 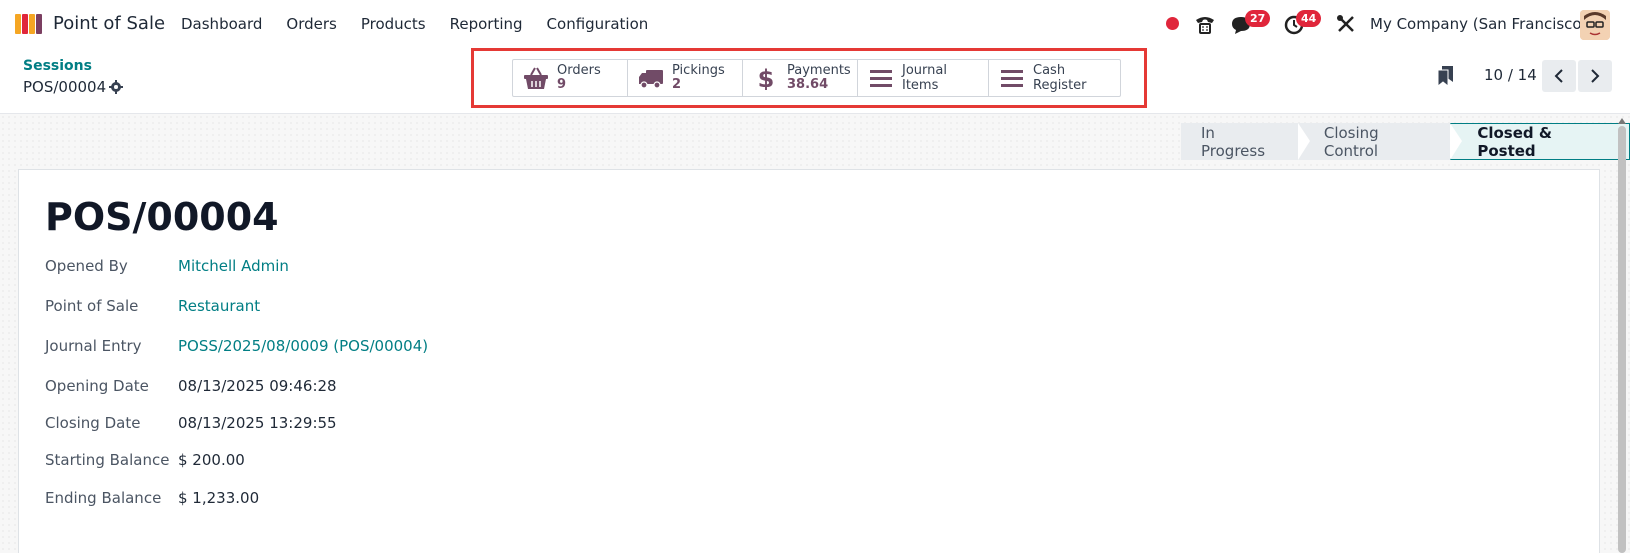 What do you see at coordinates (162, 217) in the screenshot?
I see `session-title: POS/00004` at bounding box center [162, 217].